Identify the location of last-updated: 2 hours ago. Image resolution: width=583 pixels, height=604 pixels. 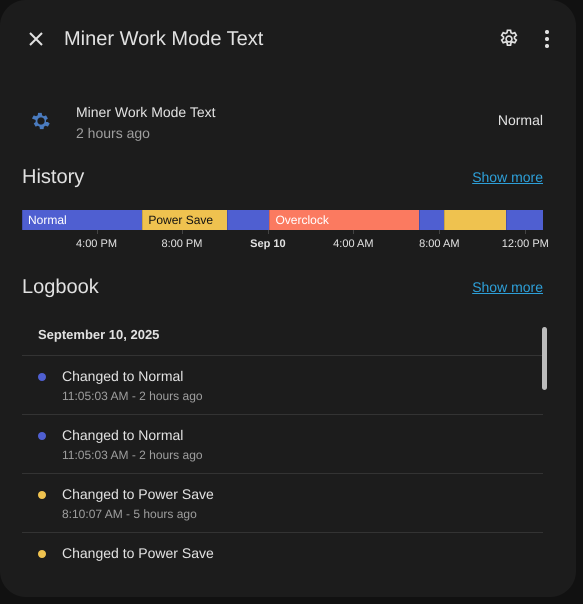
(113, 133).